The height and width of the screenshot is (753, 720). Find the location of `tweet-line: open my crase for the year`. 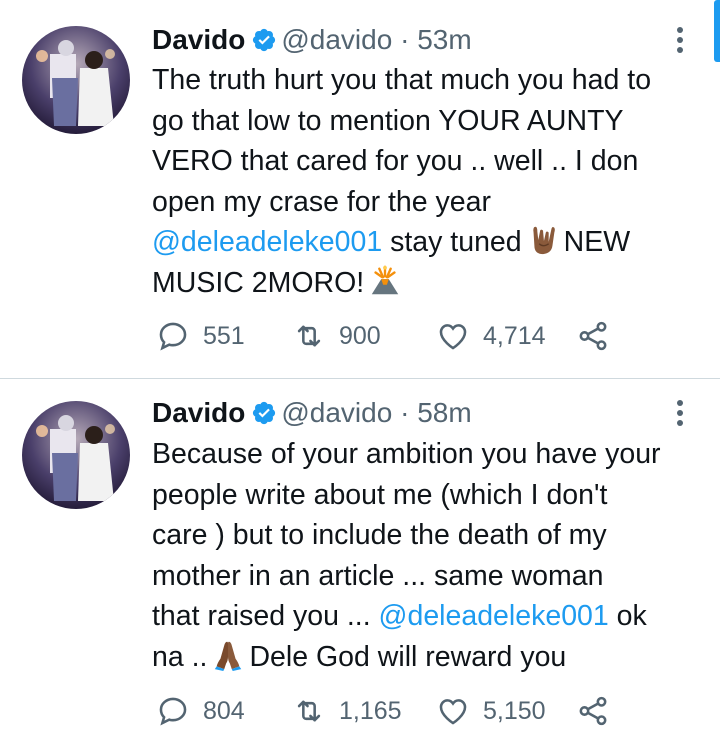

tweet-line: open my crase for the year is located at coordinates (321, 201).